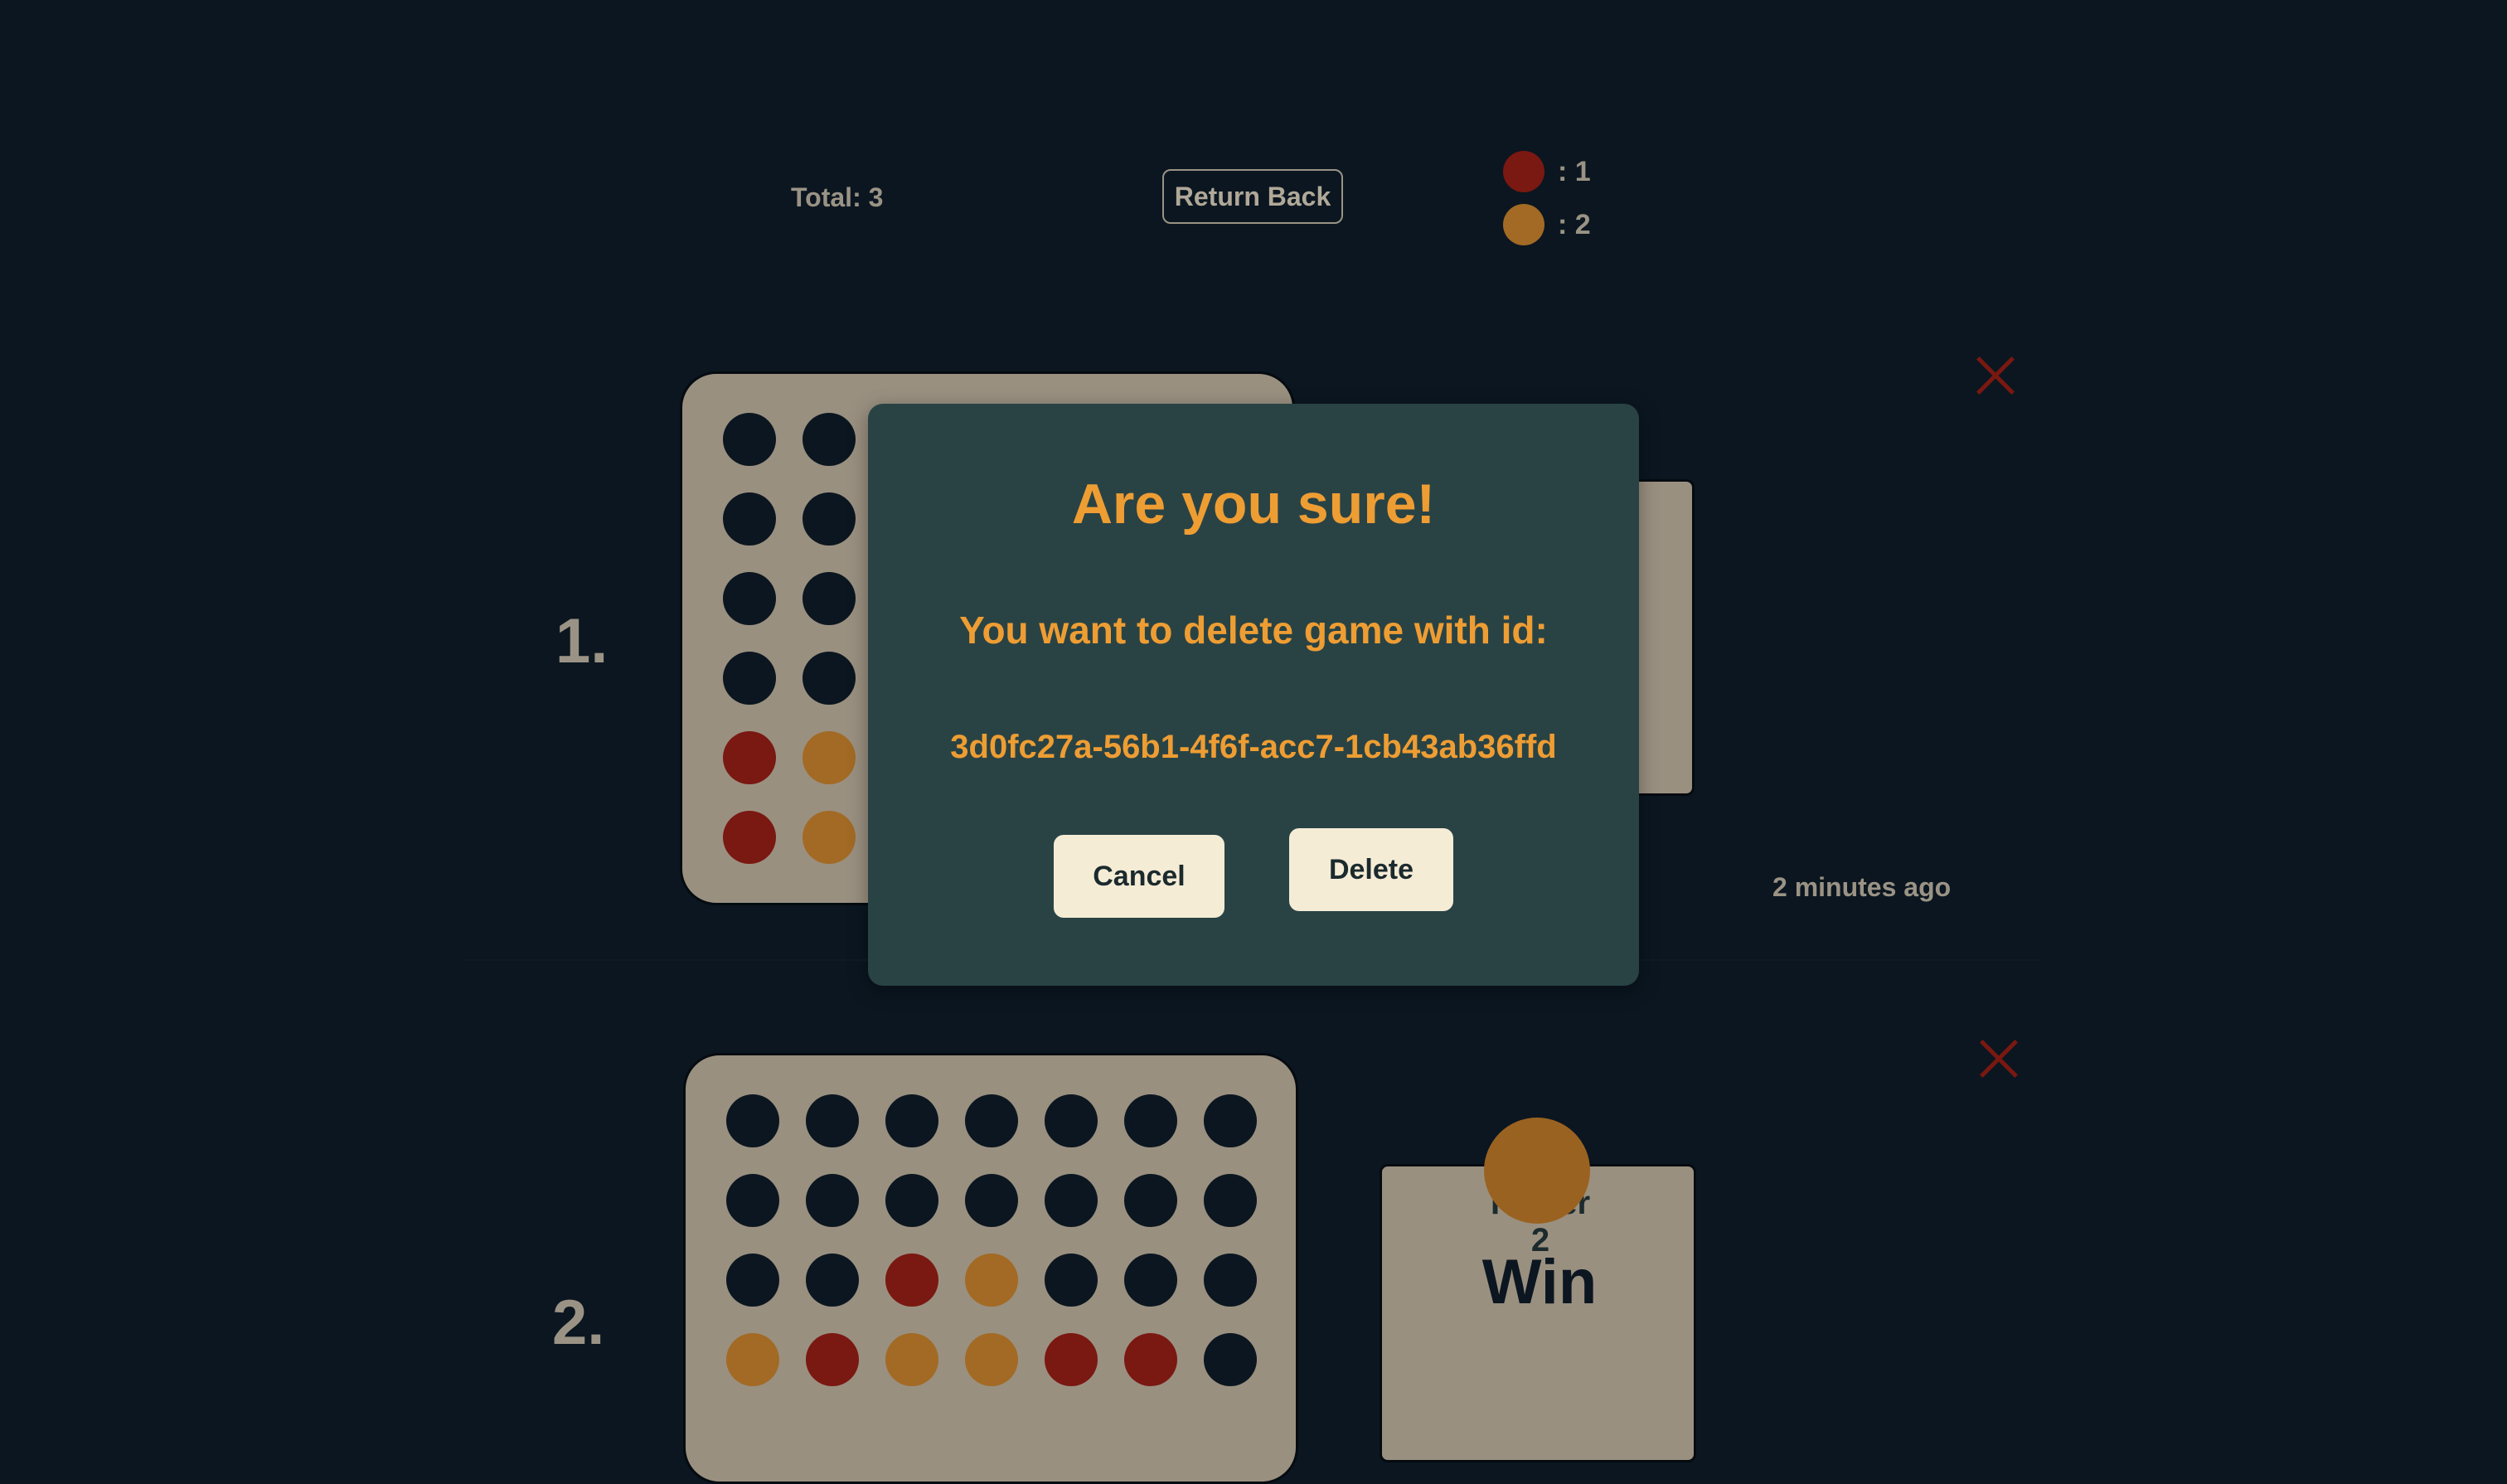 The width and height of the screenshot is (2507, 1484). I want to click on score-player-2-value: : 2, so click(1574, 224).